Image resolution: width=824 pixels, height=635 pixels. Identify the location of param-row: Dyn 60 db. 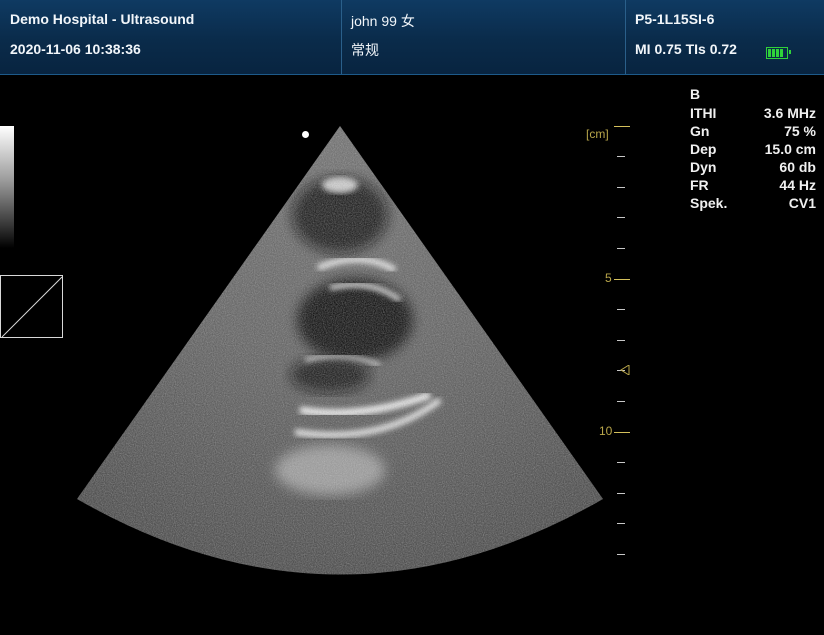
(753, 167).